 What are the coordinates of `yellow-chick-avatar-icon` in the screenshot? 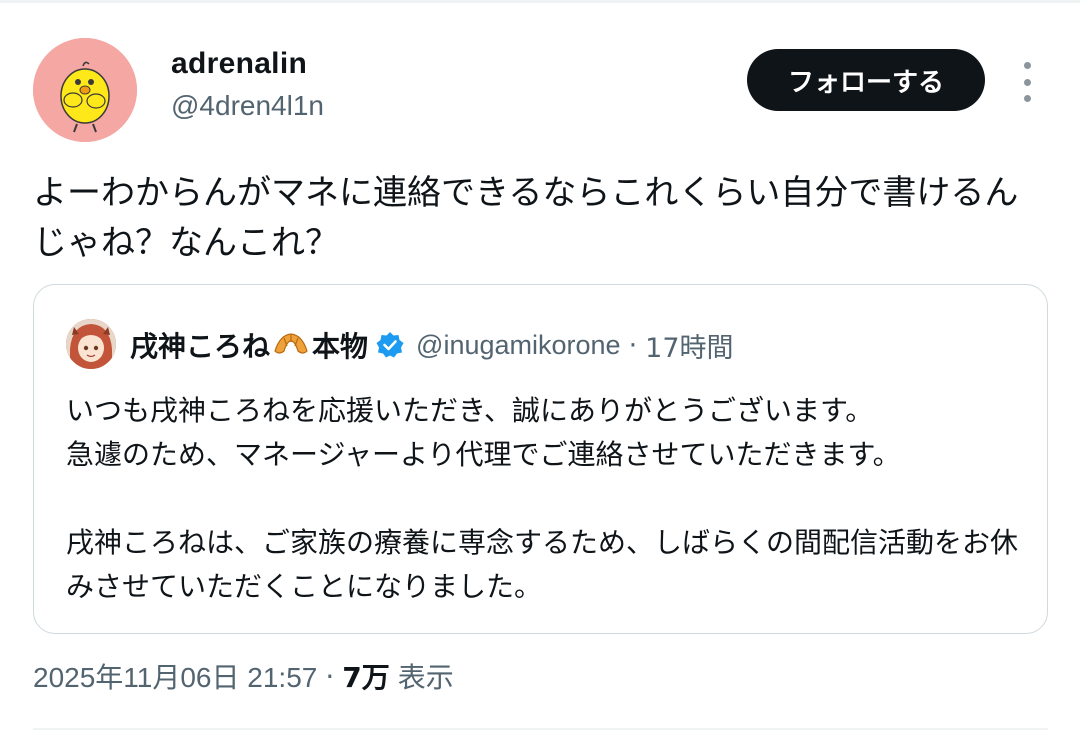 It's located at (85, 90).